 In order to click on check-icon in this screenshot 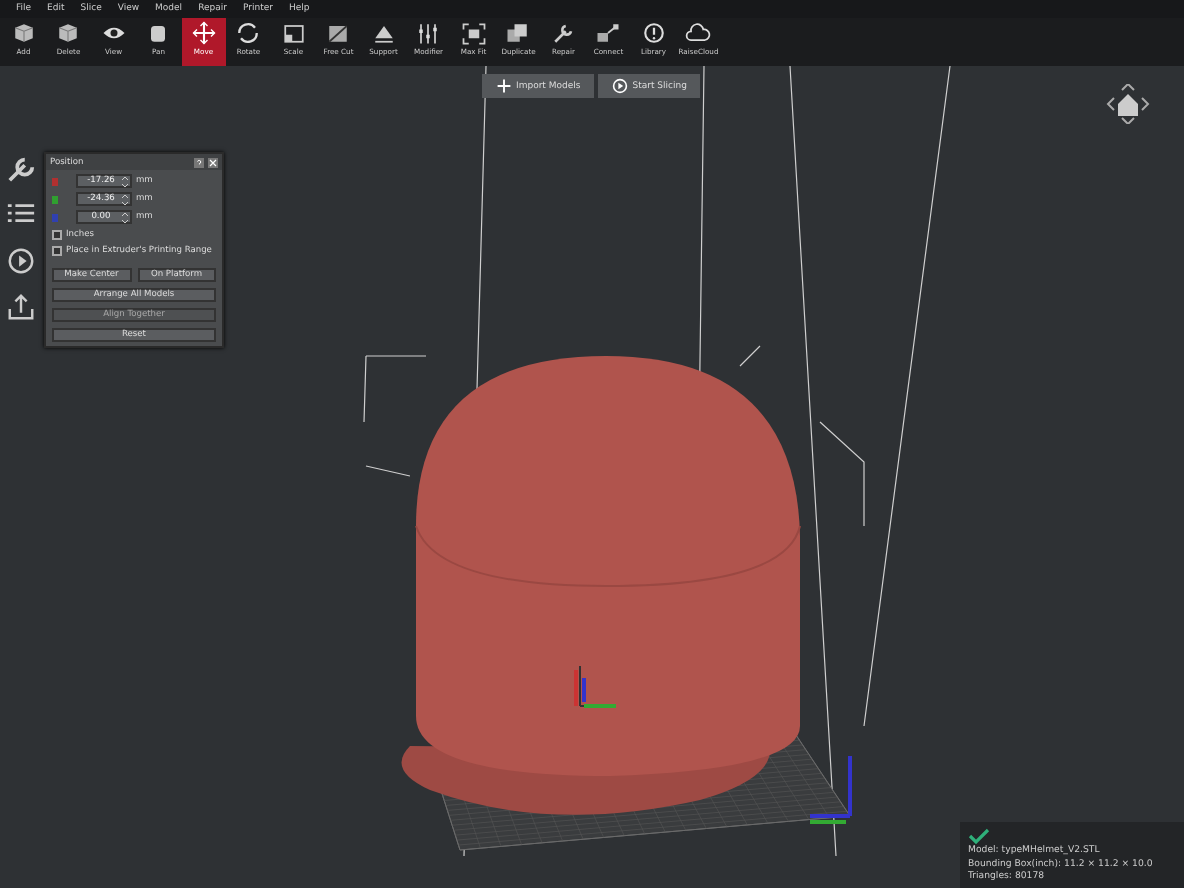, I will do `click(979, 835)`.